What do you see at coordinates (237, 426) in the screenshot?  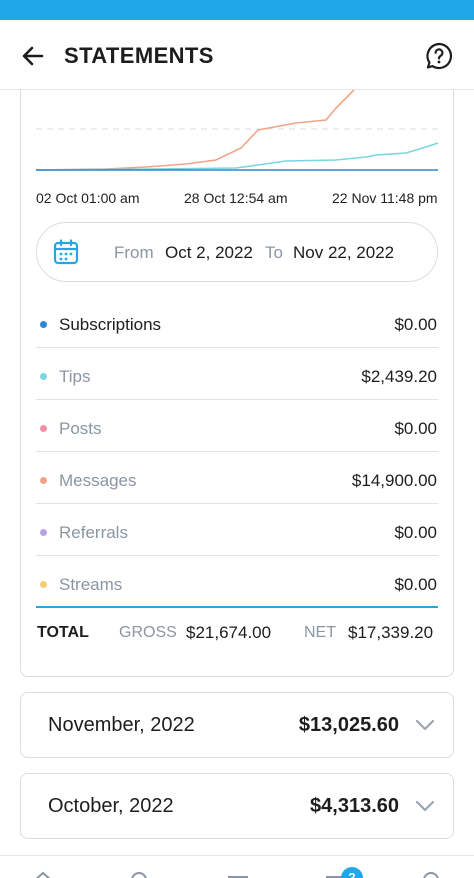 I see `breakdown-row-posts: Posts $0.00` at bounding box center [237, 426].